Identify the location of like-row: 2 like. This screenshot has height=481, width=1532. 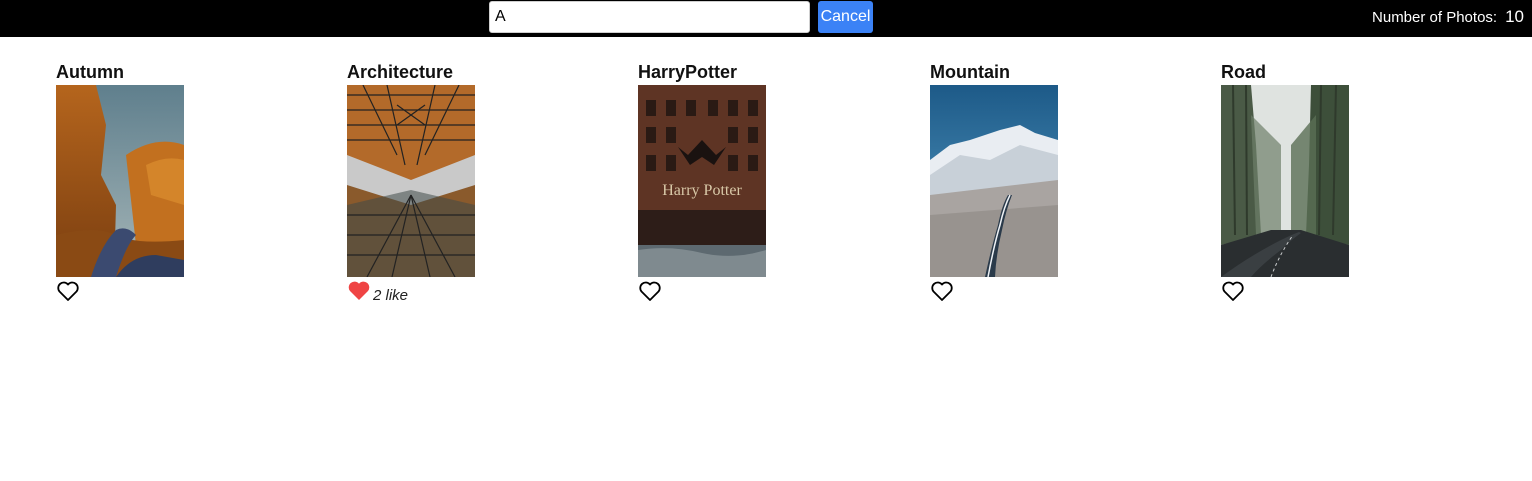
(447, 291).